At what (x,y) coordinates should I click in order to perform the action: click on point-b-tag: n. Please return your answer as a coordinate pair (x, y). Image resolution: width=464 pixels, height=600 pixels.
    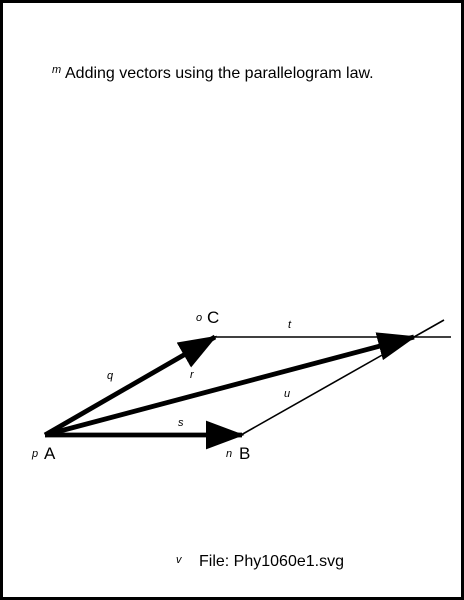
    Looking at the image, I should click on (229, 454).